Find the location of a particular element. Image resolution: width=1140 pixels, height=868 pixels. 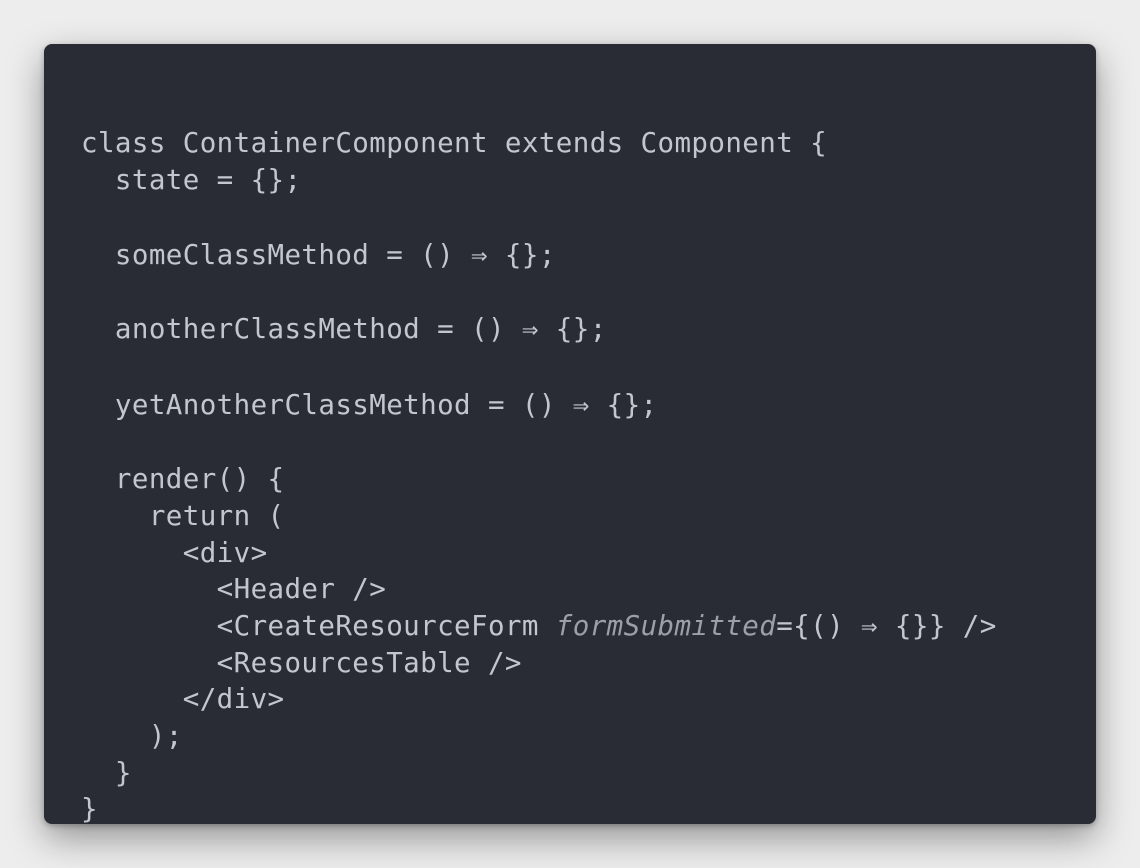

code-line: <ResourcesTable /> is located at coordinates (301, 662).